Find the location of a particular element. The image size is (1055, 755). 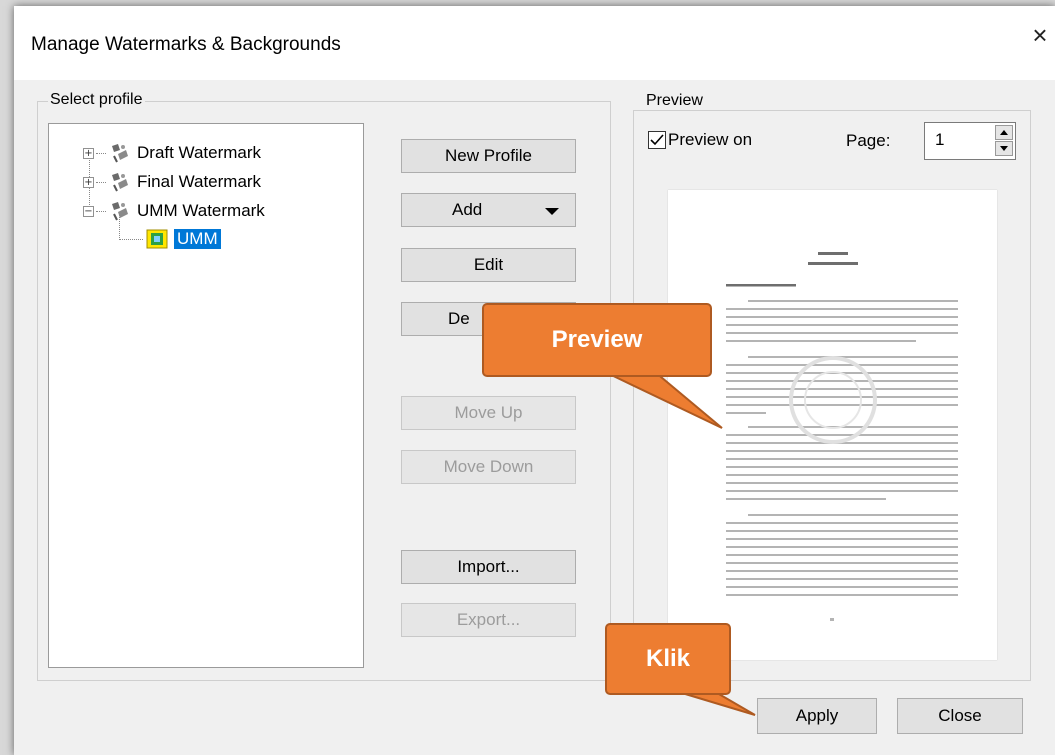

delete-label: De is located at coordinates (459, 318).